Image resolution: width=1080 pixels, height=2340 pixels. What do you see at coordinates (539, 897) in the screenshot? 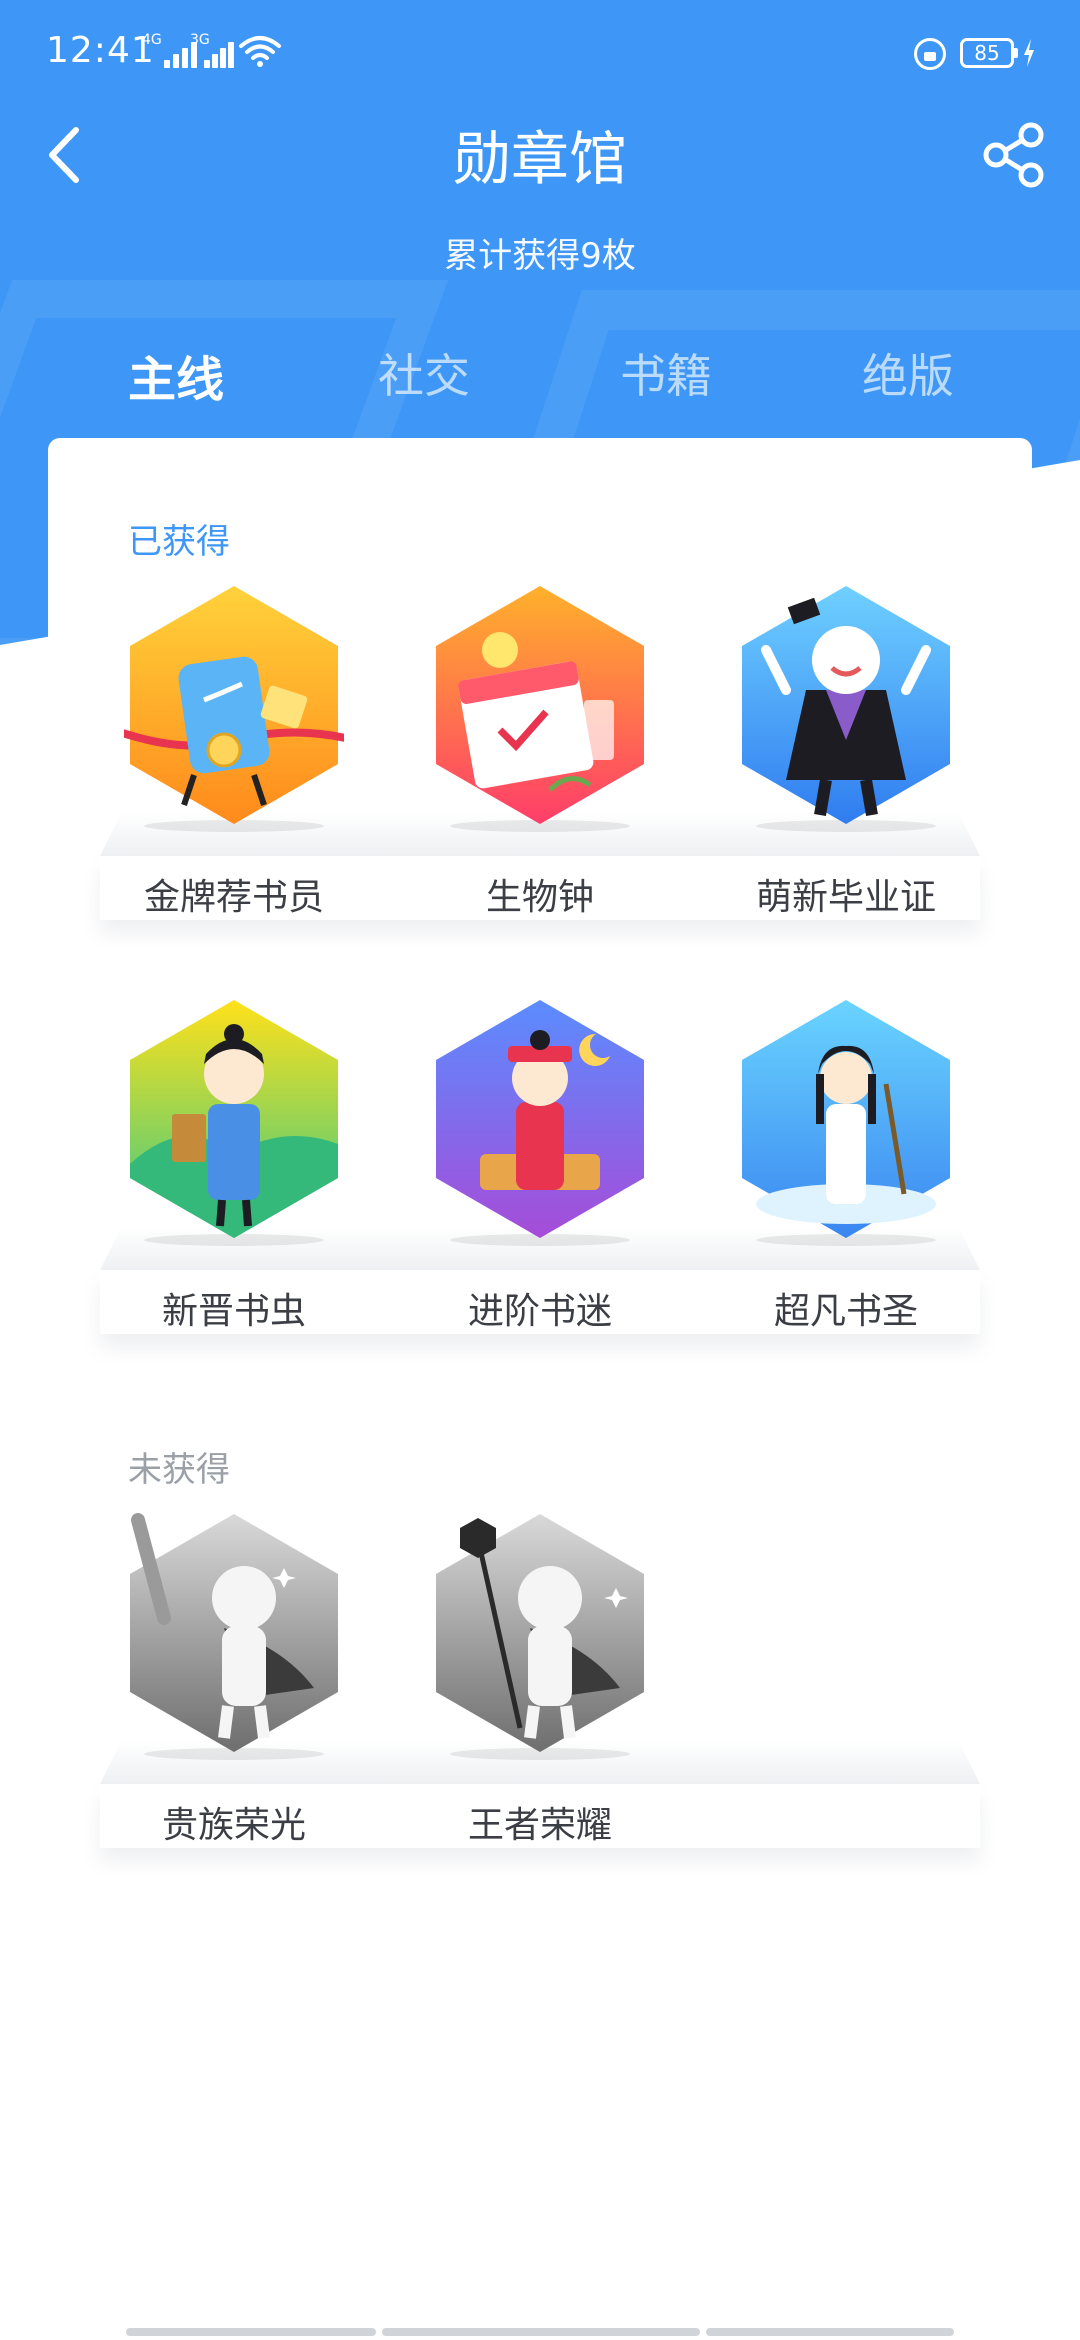
I see `badge-label: 生物钟` at bounding box center [539, 897].